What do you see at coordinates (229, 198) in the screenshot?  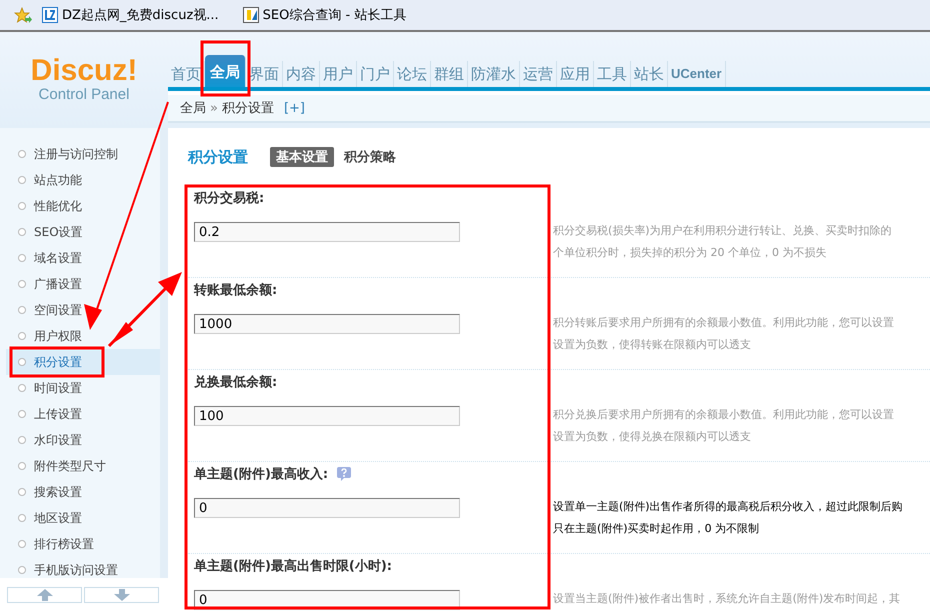 I see `field-label: 积分交易税:` at bounding box center [229, 198].